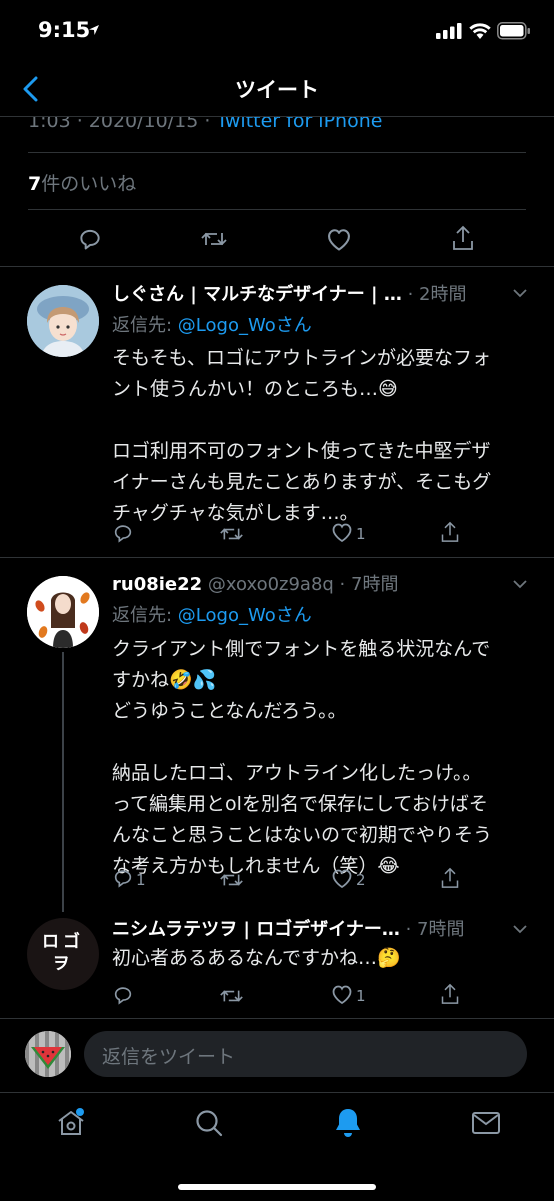  I want to click on cellular-signal-icon, so click(449, 31).